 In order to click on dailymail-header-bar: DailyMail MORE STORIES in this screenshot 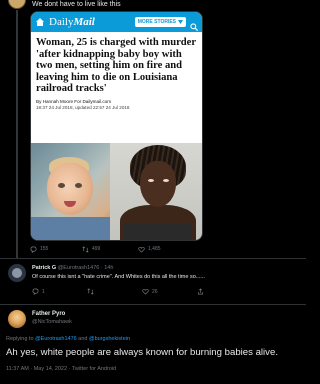, I will do `click(116, 22)`.